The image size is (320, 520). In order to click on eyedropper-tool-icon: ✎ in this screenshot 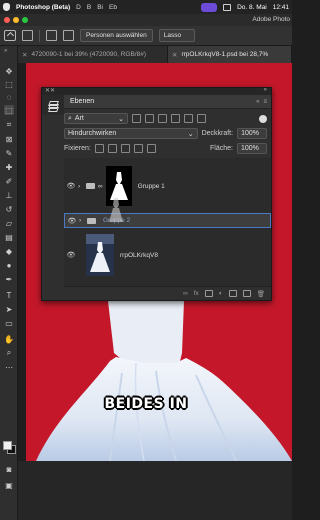, I will do `click(9, 153)`.